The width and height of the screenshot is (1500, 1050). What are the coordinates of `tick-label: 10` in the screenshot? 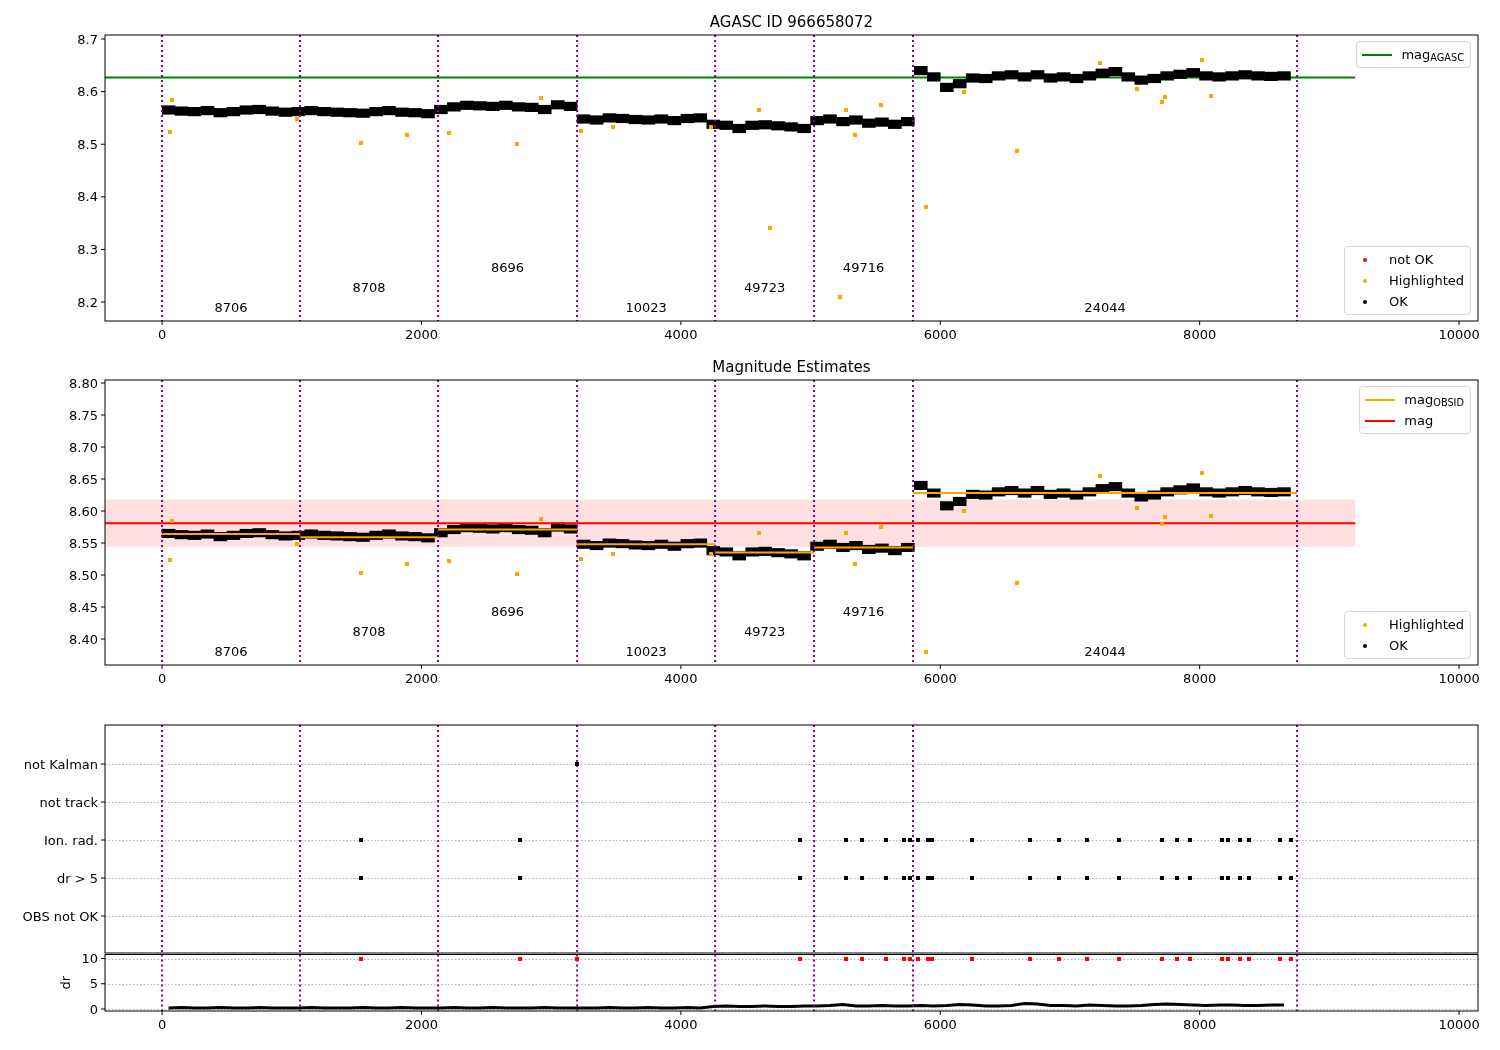 It's located at (89, 960).